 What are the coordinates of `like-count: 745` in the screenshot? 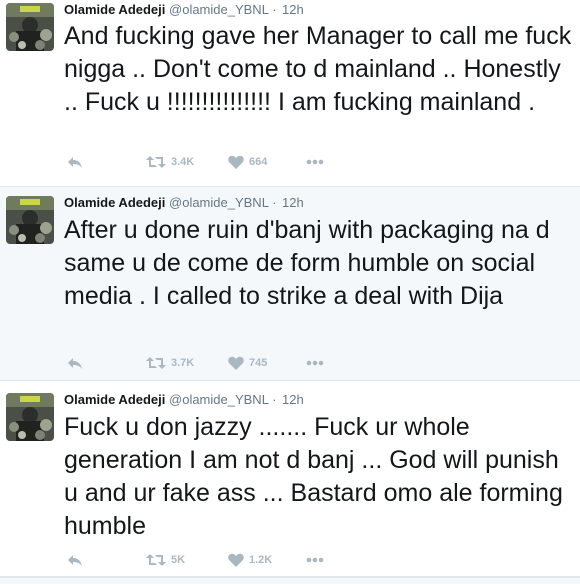 It's located at (258, 363).